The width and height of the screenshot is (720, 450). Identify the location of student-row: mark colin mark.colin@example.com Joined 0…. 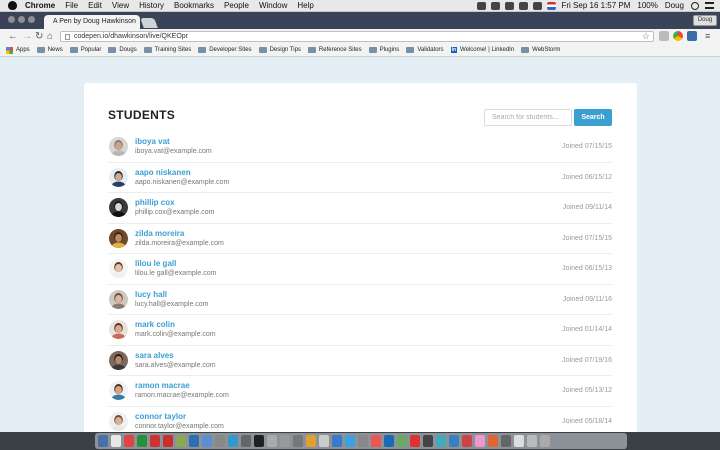
(360, 330).